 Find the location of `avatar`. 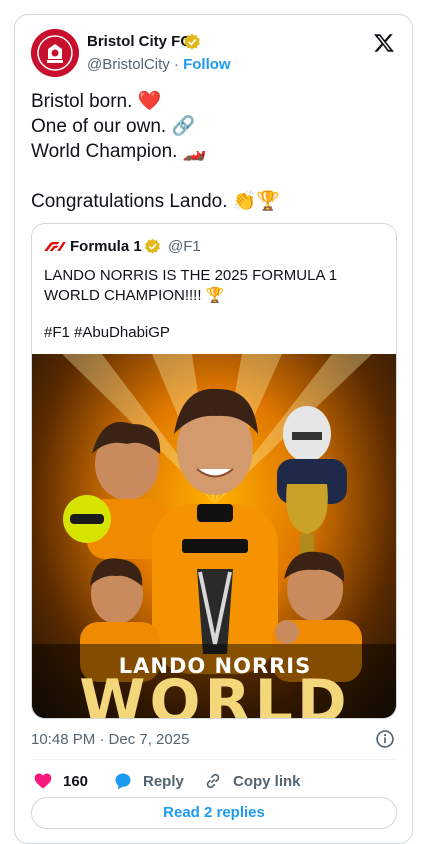

avatar is located at coordinates (55, 53).